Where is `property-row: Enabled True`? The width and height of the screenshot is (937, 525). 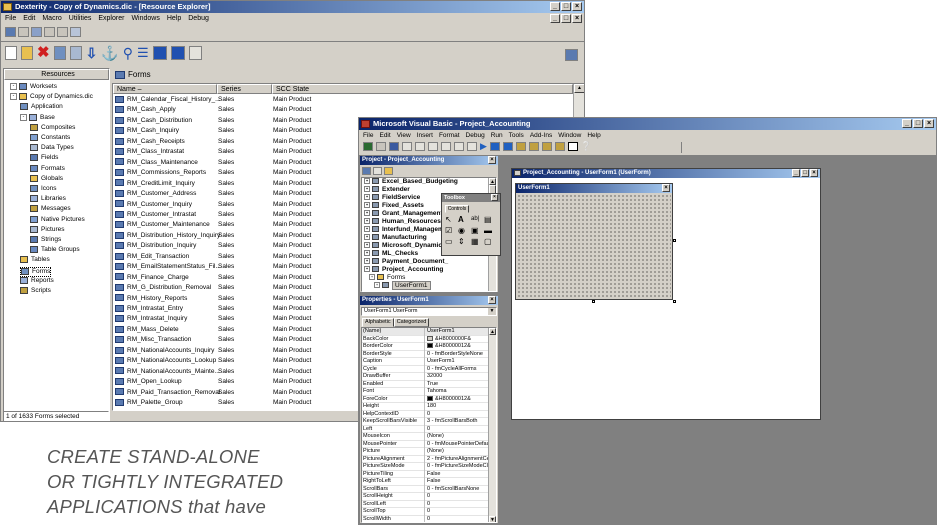
property-row: Enabled True is located at coordinates (426, 384).